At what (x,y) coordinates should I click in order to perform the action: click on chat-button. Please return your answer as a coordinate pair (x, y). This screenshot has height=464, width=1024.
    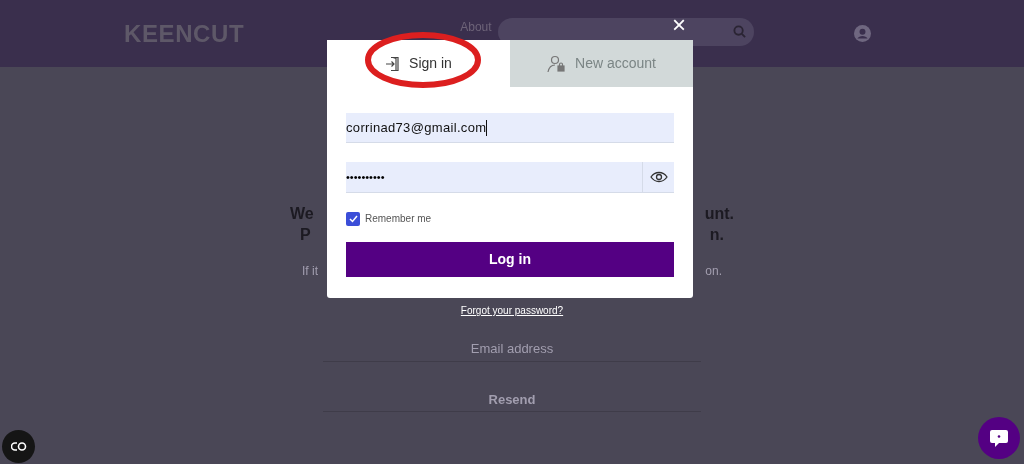
    Looking at the image, I should click on (999, 438).